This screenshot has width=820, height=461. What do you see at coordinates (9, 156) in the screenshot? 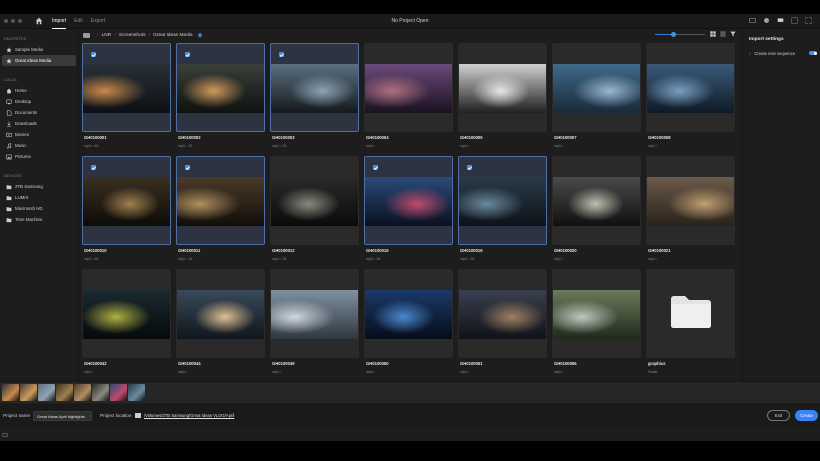
I see `picture-icon` at bounding box center [9, 156].